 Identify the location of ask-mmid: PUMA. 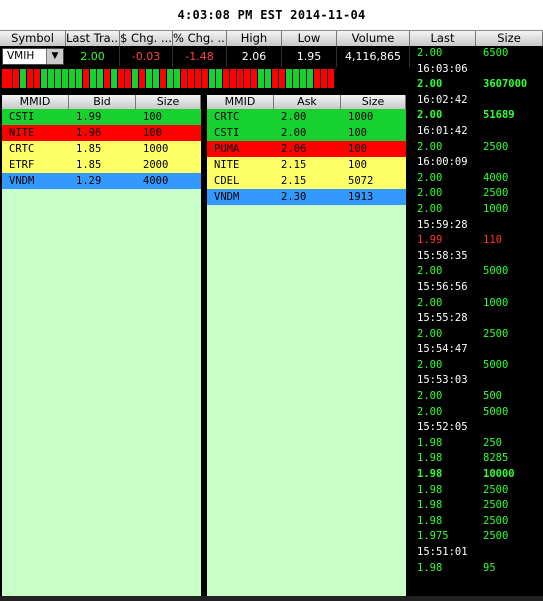
(227, 149).